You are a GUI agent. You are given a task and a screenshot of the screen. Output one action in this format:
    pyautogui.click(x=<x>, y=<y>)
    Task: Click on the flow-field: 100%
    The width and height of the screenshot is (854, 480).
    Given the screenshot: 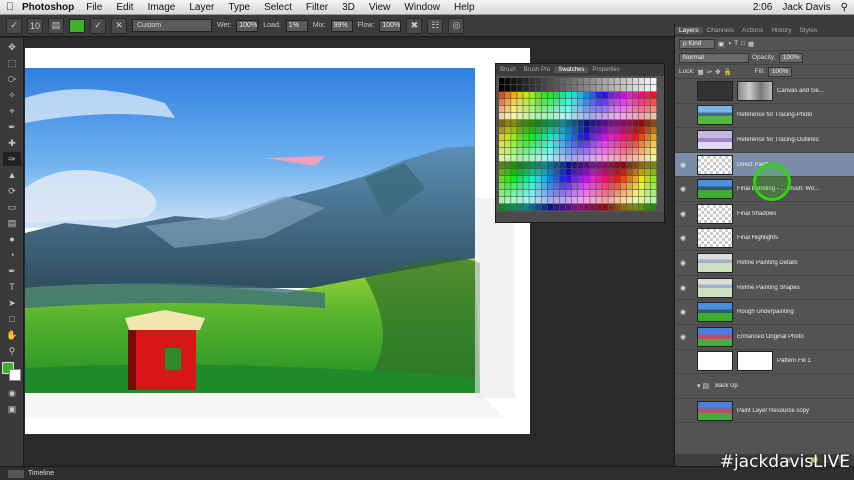 What is the action you would take?
    pyautogui.click(x=390, y=25)
    